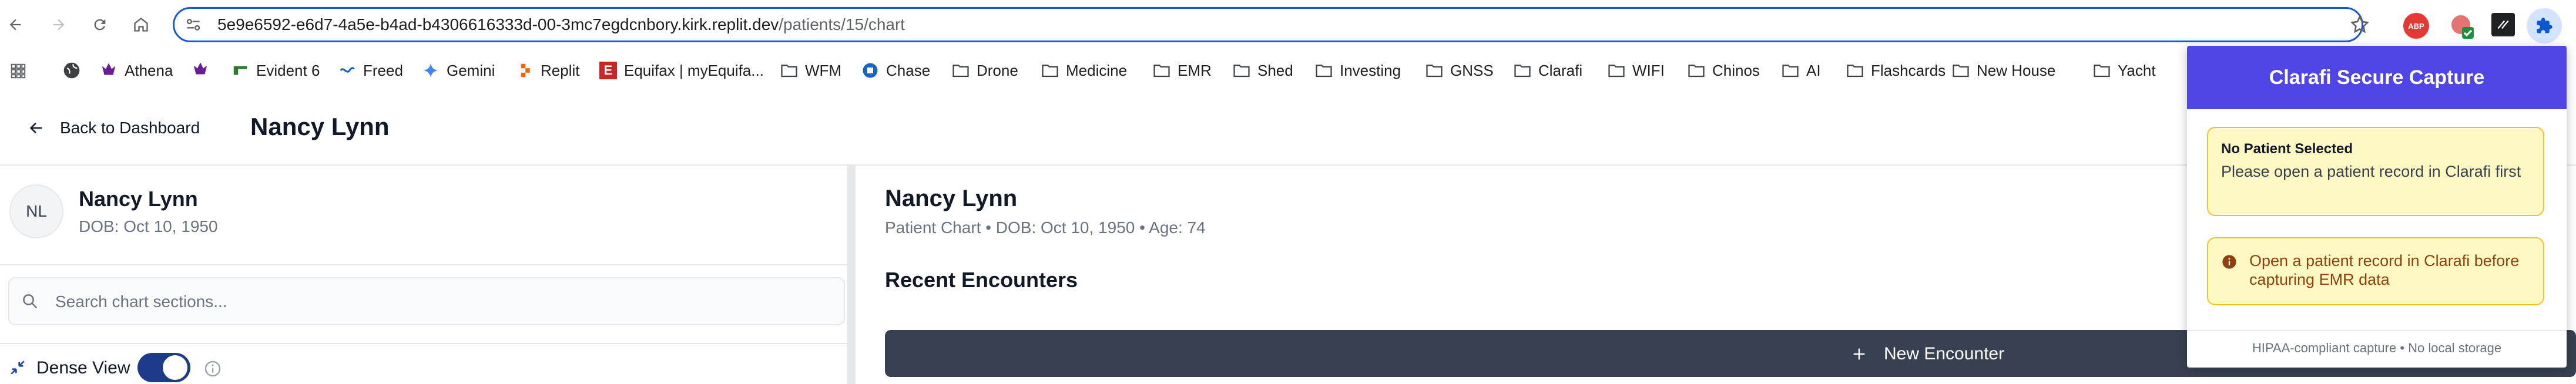 The width and height of the screenshot is (2576, 384). Describe the element at coordinates (2359, 26) in the screenshot. I see `bookmark-star-icon` at that location.